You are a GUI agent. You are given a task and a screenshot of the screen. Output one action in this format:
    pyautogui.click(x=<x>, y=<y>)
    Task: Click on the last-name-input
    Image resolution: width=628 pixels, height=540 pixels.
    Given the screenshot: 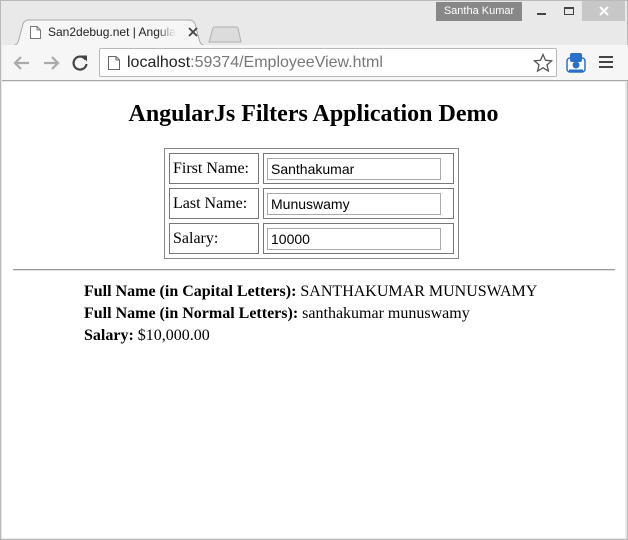 What is the action you would take?
    pyautogui.click(x=354, y=203)
    